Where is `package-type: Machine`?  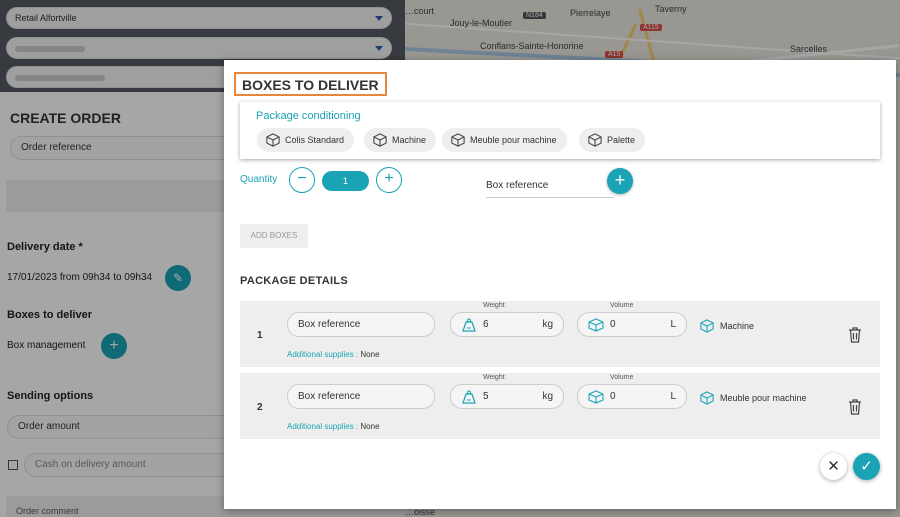
package-type: Machine is located at coordinates (727, 326).